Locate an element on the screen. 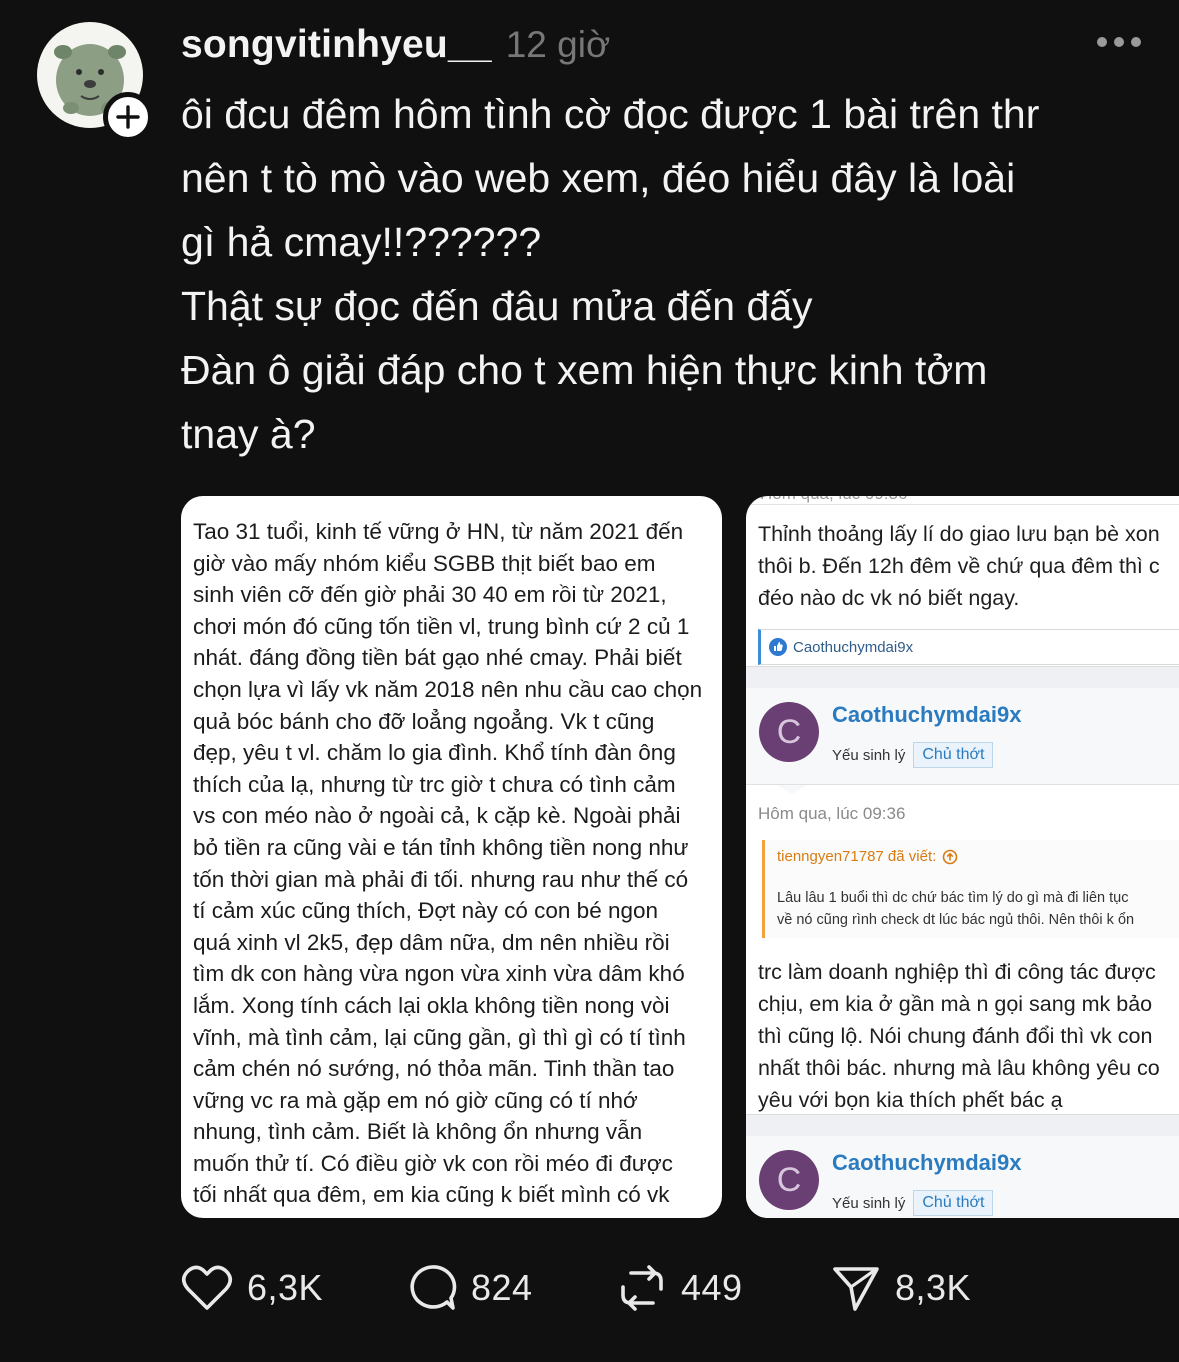 This screenshot has height=1362, width=1179. repost-button: 449 is located at coordinates (680, 1288).